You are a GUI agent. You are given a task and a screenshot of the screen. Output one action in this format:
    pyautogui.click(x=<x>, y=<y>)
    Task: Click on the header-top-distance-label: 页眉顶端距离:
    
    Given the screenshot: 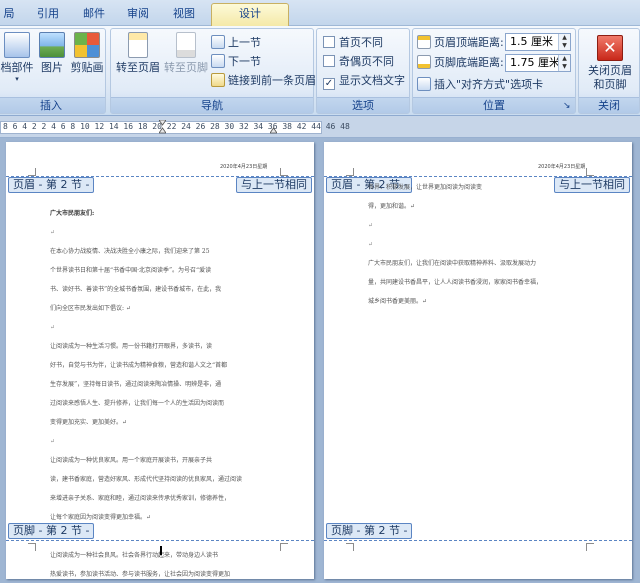 What is the action you would take?
    pyautogui.click(x=460, y=43)
    